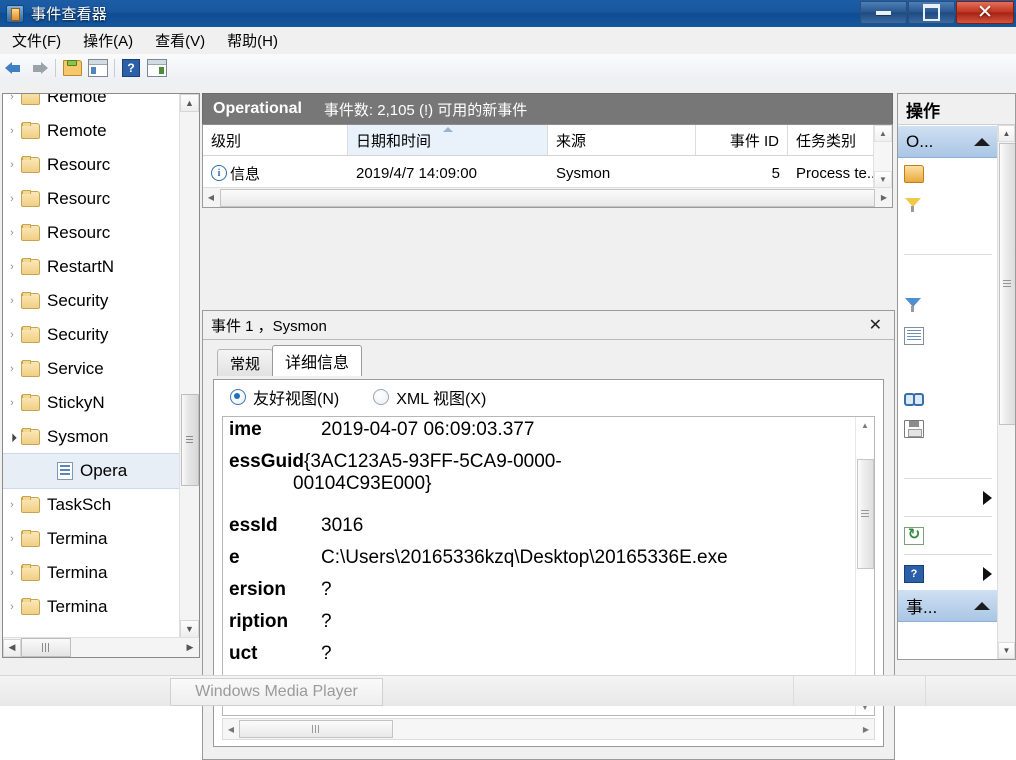  What do you see at coordinates (448, 140) in the screenshot?
I see `column-header: 日期和时间` at bounding box center [448, 140].